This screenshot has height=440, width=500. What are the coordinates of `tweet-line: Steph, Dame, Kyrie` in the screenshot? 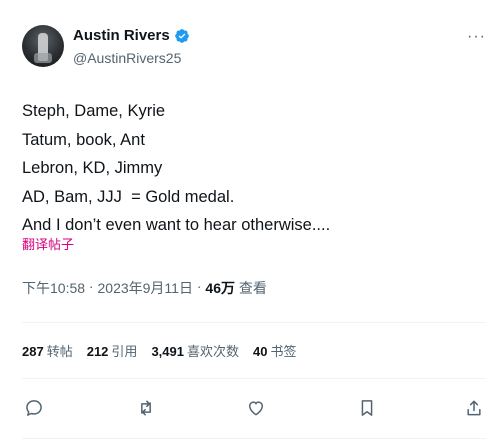 It's located at (94, 111).